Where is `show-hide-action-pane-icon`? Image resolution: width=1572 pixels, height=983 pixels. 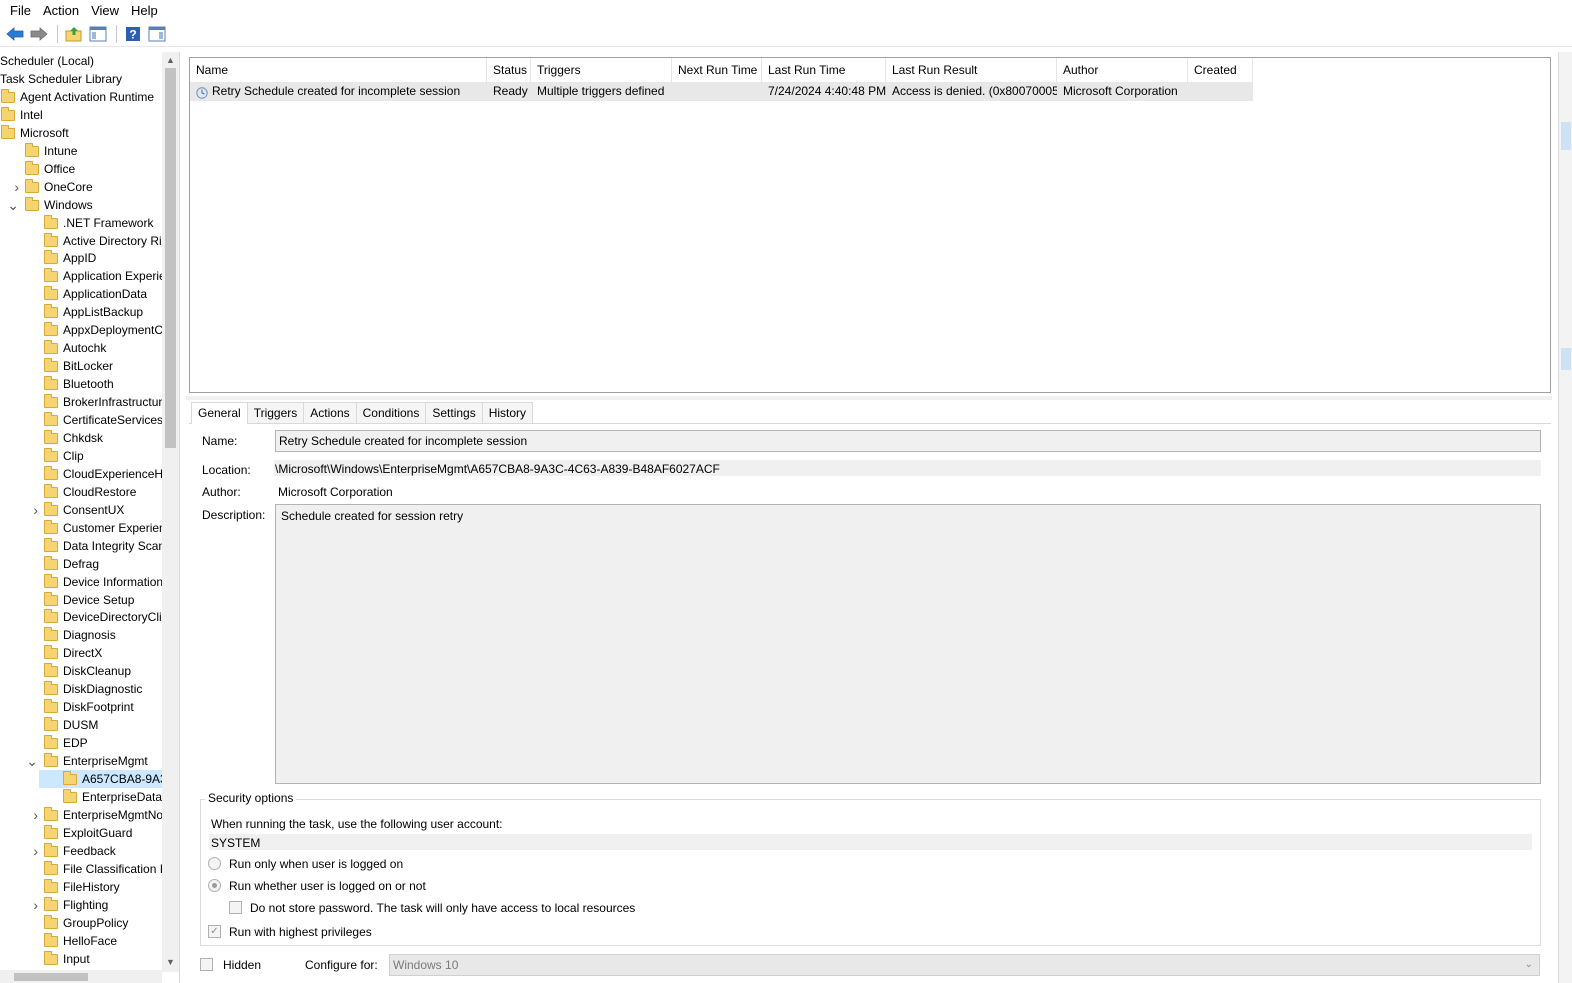
show-hide-action-pane-icon is located at coordinates (157, 34).